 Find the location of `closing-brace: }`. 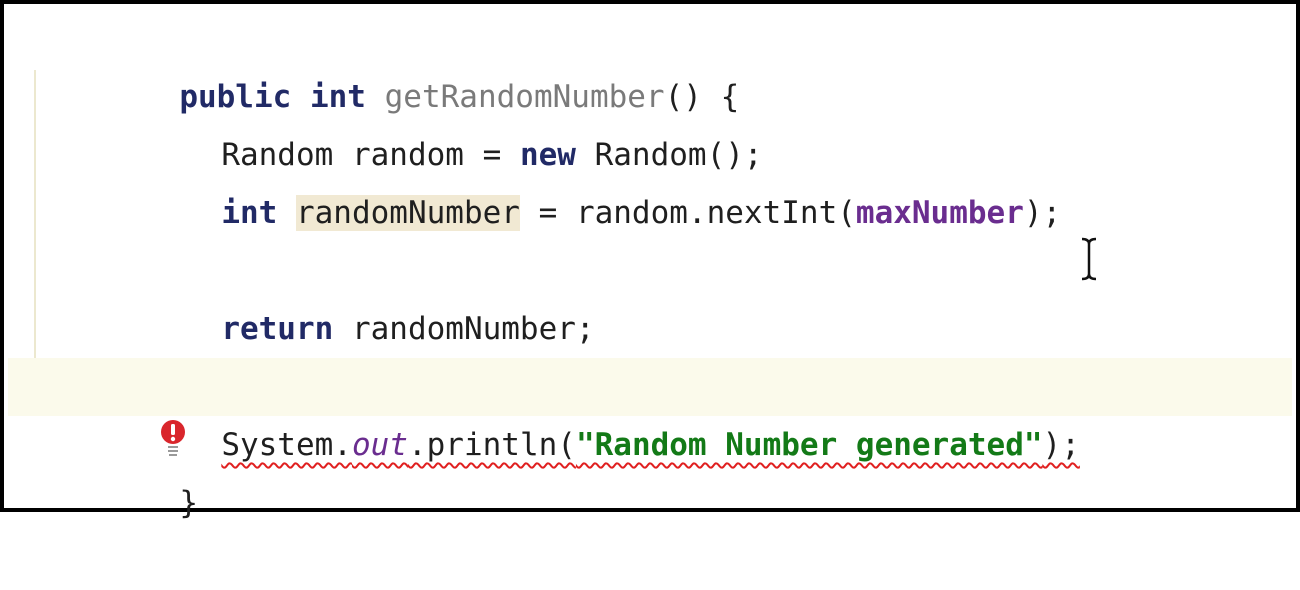

closing-brace: } is located at coordinates (188, 503).